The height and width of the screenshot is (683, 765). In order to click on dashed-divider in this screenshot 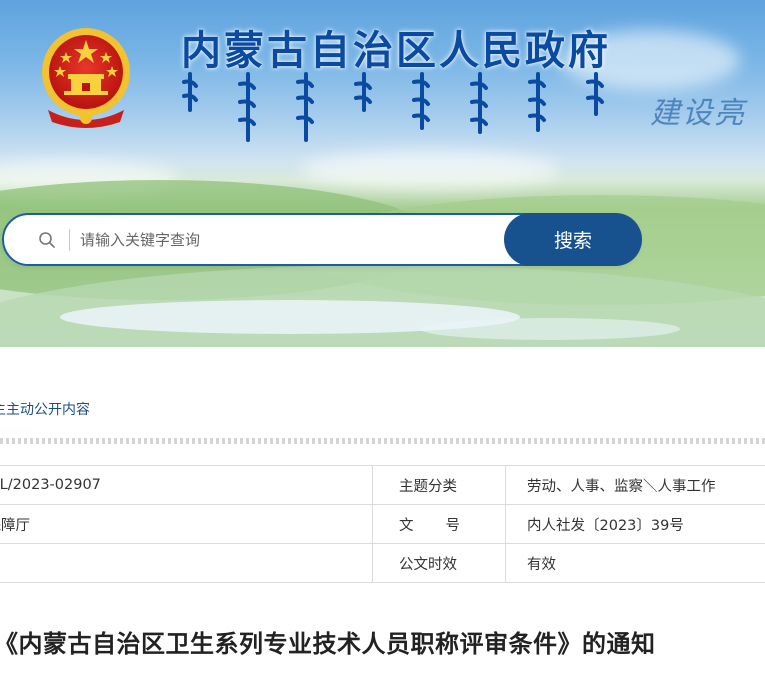, I will do `click(382, 441)`.